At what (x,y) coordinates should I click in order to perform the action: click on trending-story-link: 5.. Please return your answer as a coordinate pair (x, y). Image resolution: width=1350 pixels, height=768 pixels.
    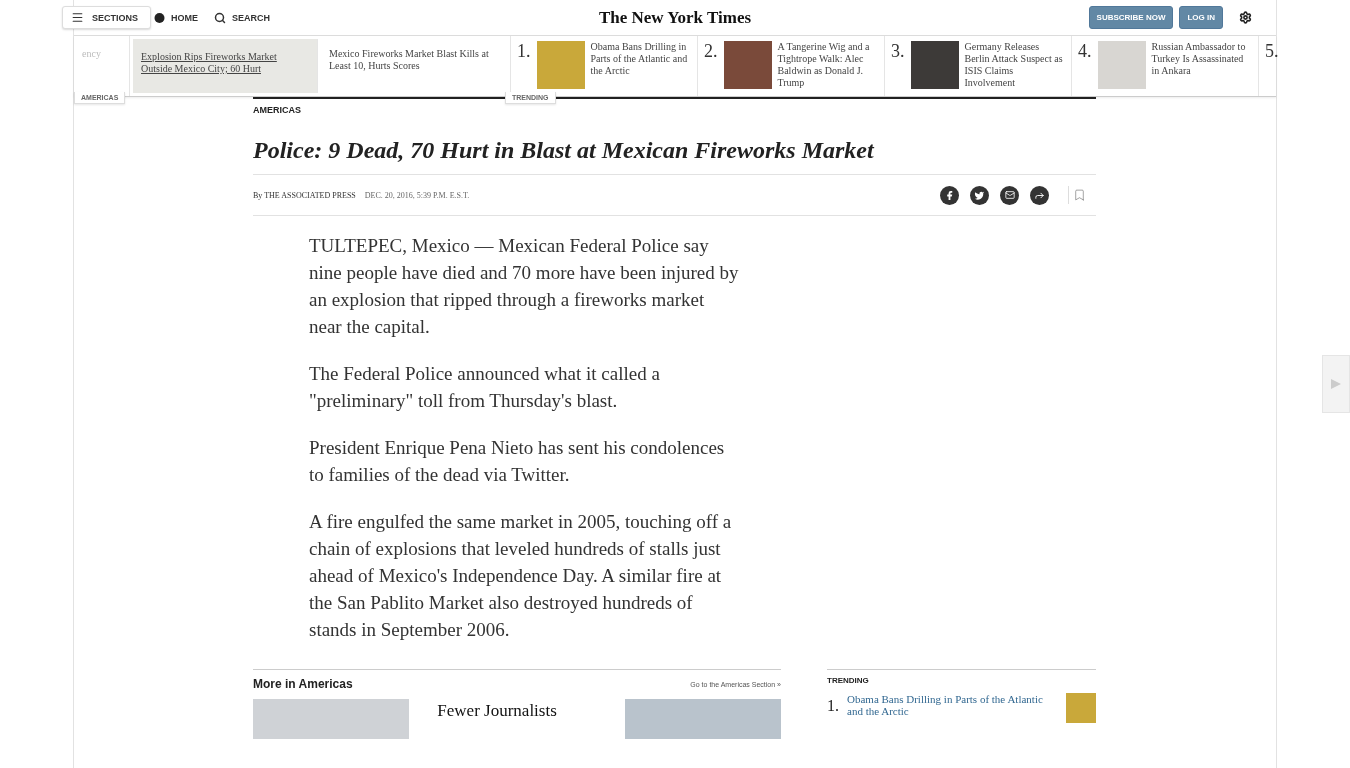
    Looking at the image, I should click on (1304, 66).